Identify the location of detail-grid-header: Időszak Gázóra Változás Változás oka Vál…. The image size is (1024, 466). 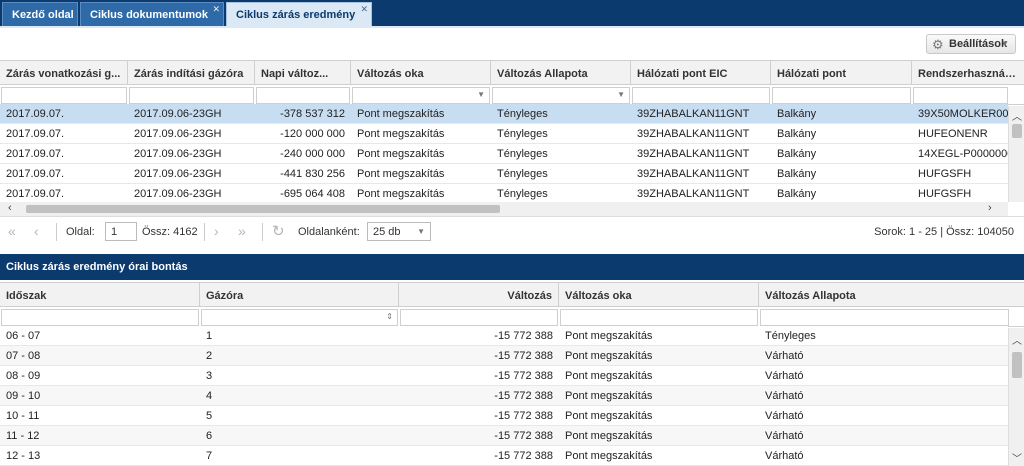
(512, 294).